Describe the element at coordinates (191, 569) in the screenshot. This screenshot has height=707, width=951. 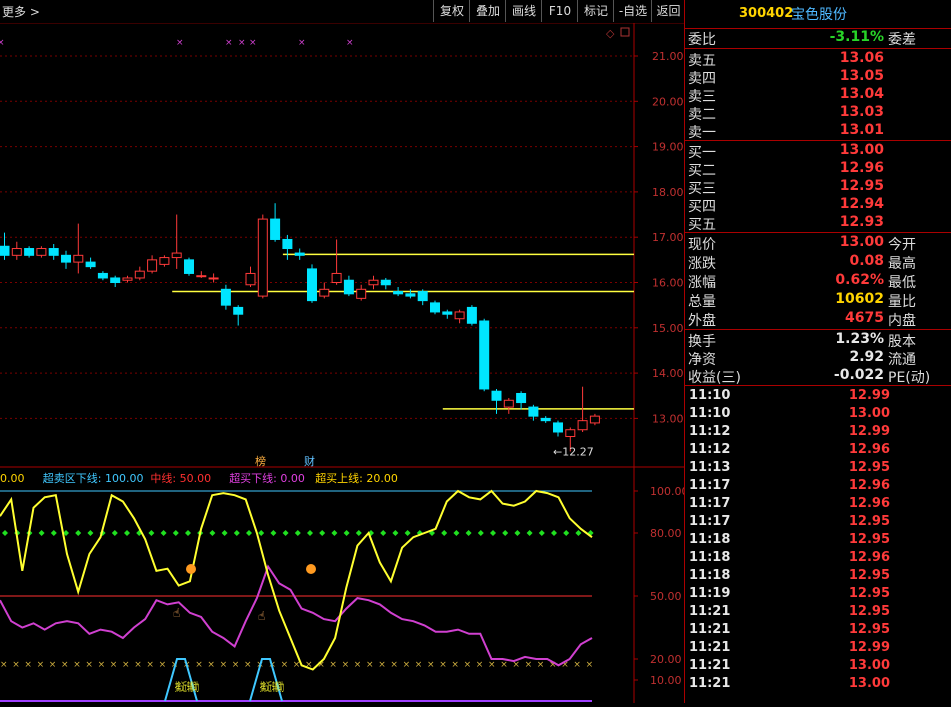
I see `peach-icon` at that location.